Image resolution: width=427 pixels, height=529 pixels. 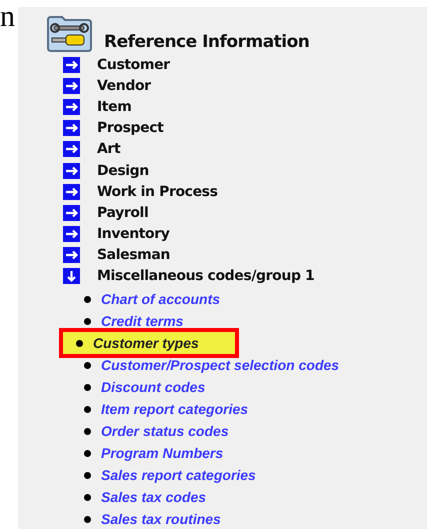 I want to click on category-link: Art, so click(x=108, y=149).